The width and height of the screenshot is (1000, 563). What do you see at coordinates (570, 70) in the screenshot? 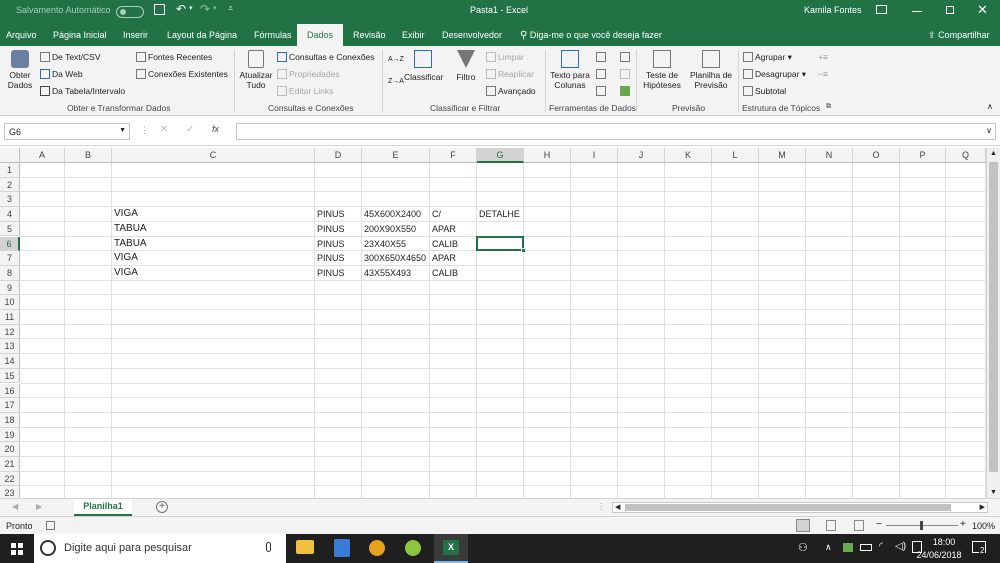
I see `texto-colunas-button: Texto para Colunas` at bounding box center [570, 70].